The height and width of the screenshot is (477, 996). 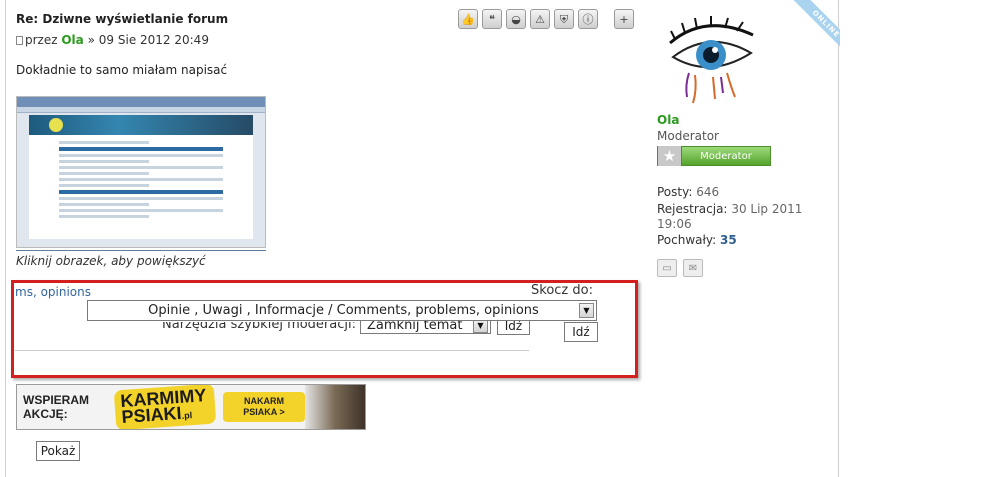 I want to click on screenshot-browser-toolbar, so click(x=141, y=110).